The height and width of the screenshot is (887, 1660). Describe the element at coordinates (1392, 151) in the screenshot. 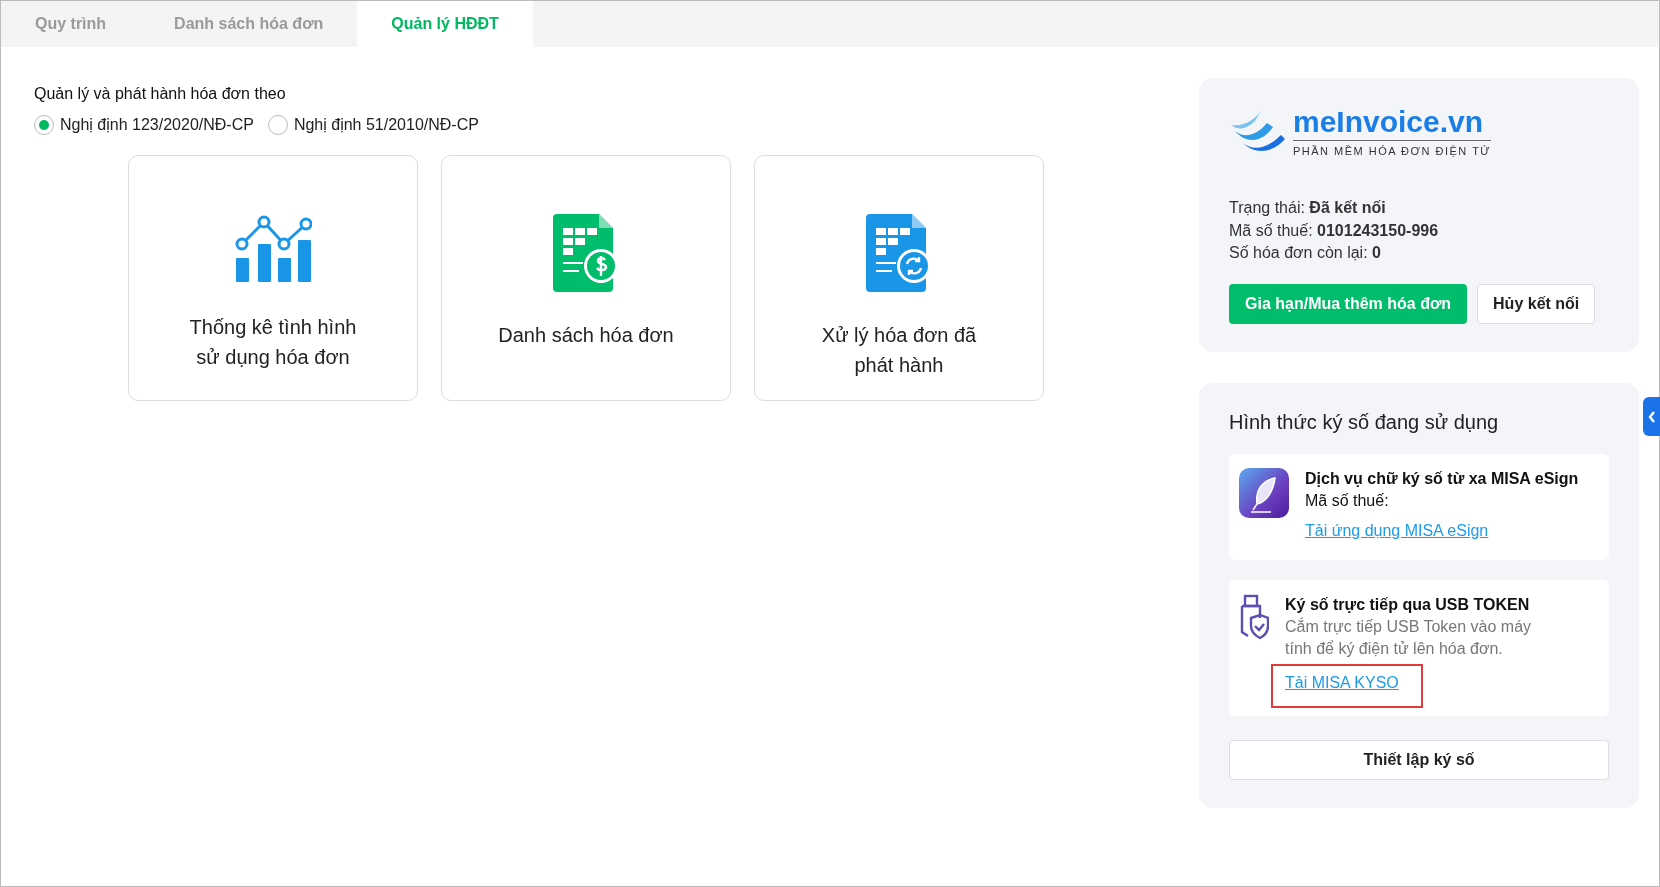

I see `logo-tagline: PHẦN MỀM HÓA ĐƠN ĐIỆN TỬ` at that location.